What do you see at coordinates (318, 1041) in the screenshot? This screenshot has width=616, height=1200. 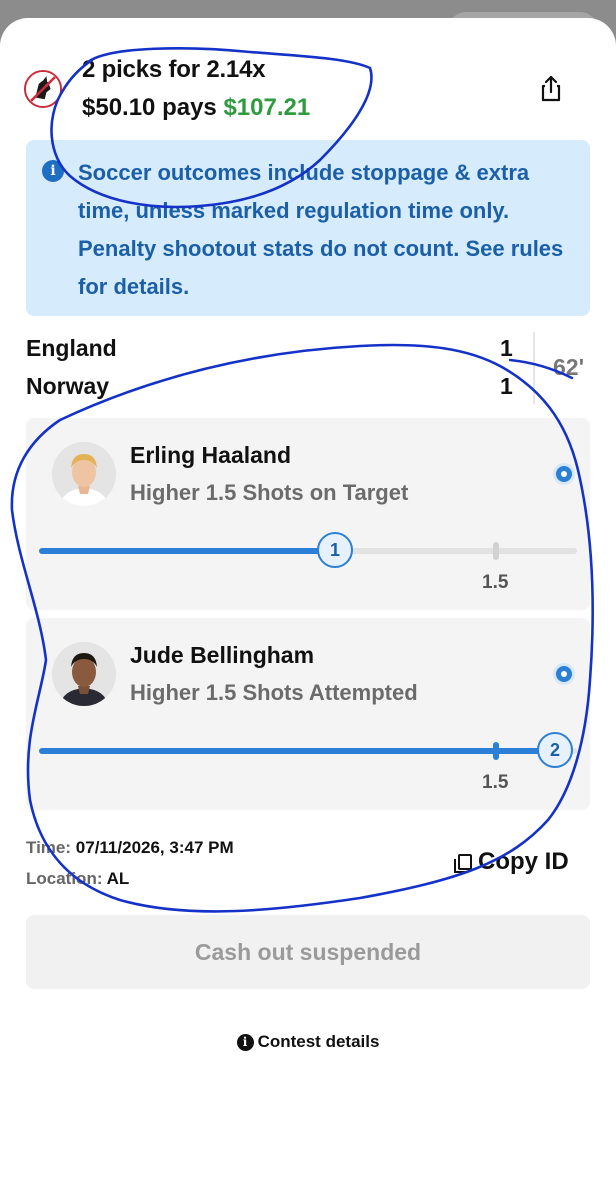 I see `contest-details-label: Contest details` at bounding box center [318, 1041].